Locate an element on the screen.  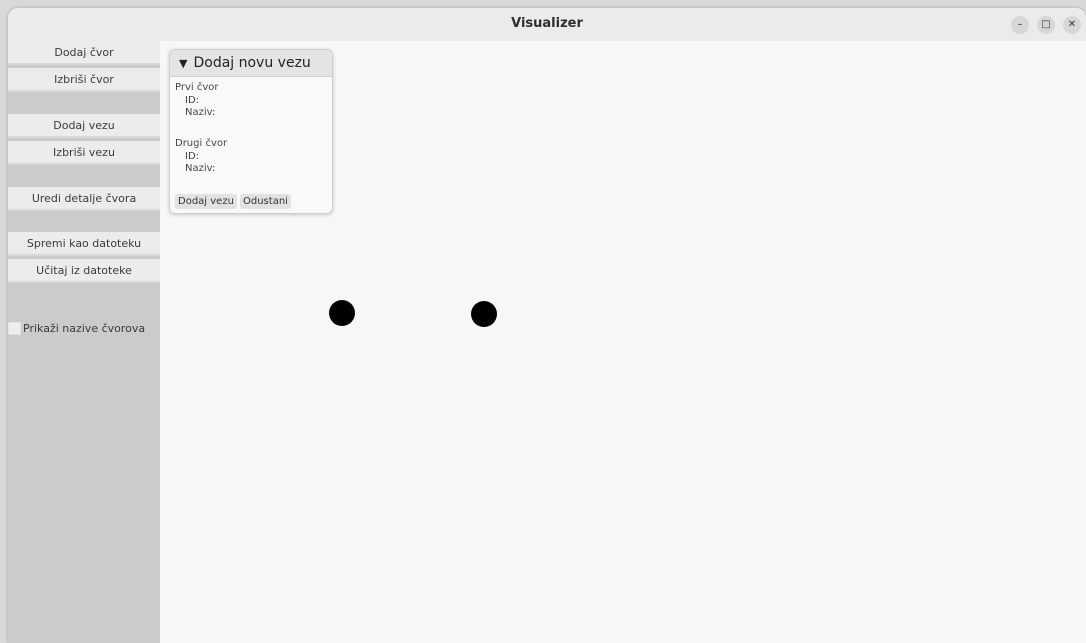
title-bar: Visualizer – □ ✕ is located at coordinates (547, 25).